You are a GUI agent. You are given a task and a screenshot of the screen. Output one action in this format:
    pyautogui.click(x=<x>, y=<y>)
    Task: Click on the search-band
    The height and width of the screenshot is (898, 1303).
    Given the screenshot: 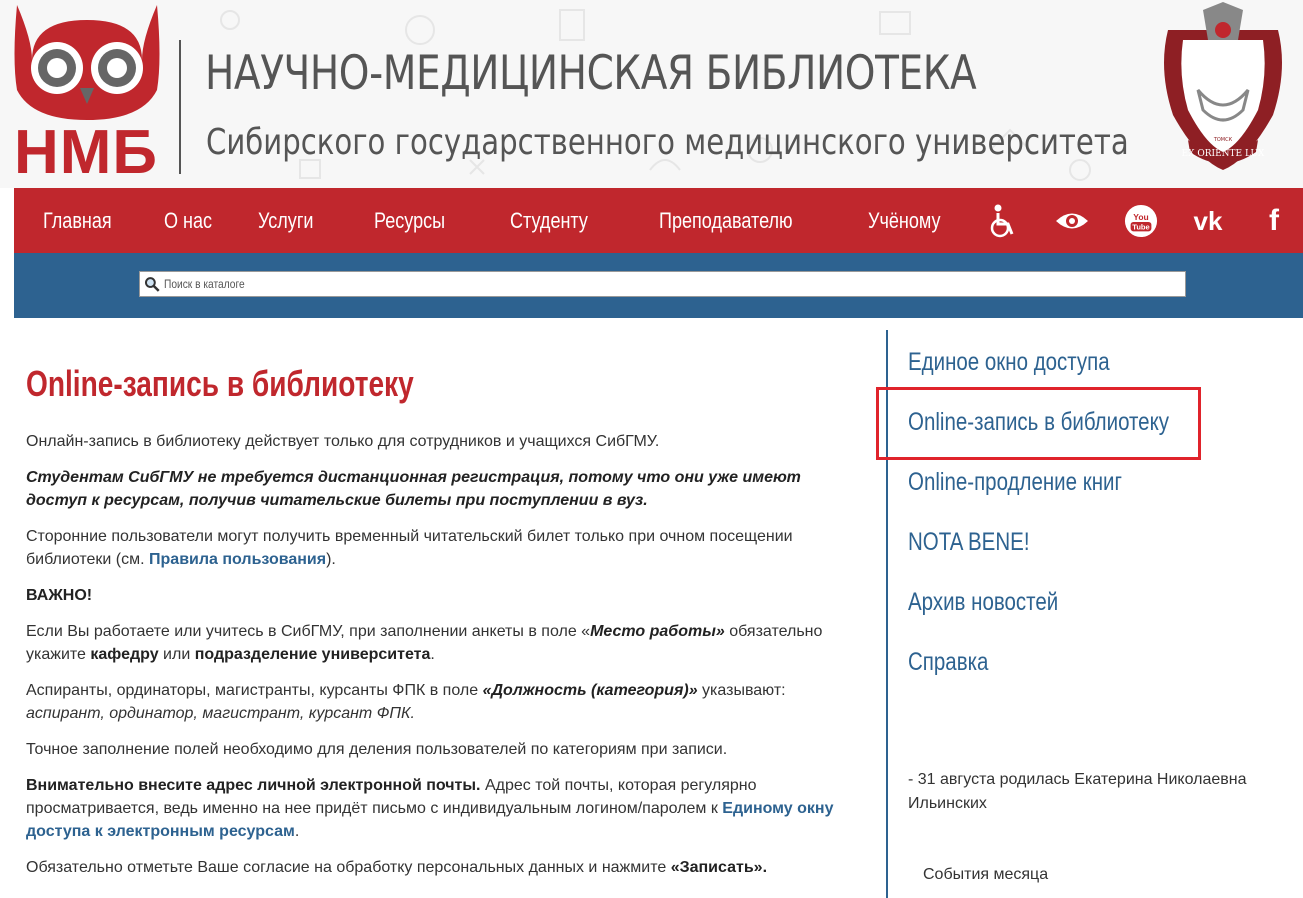 What is the action you would take?
    pyautogui.click(x=658, y=285)
    